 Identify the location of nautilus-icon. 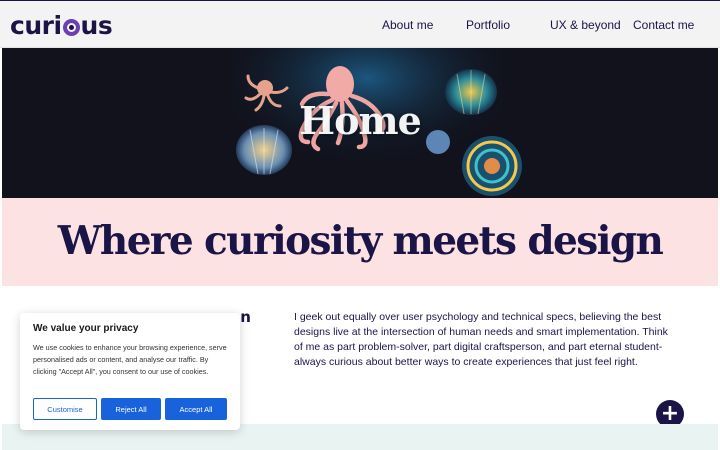
(492, 166).